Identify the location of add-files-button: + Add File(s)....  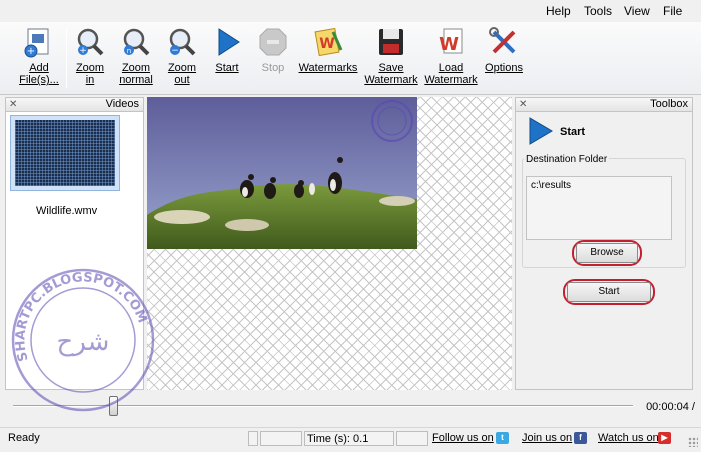
(39, 56).